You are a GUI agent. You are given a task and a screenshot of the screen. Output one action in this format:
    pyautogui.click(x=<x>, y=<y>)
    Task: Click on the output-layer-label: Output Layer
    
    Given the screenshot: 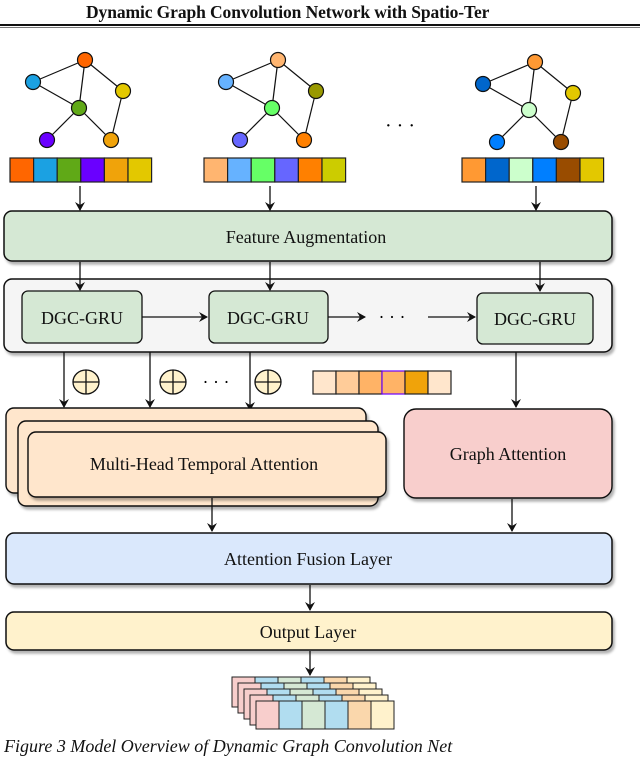 What is the action you would take?
    pyautogui.click(x=308, y=632)
    